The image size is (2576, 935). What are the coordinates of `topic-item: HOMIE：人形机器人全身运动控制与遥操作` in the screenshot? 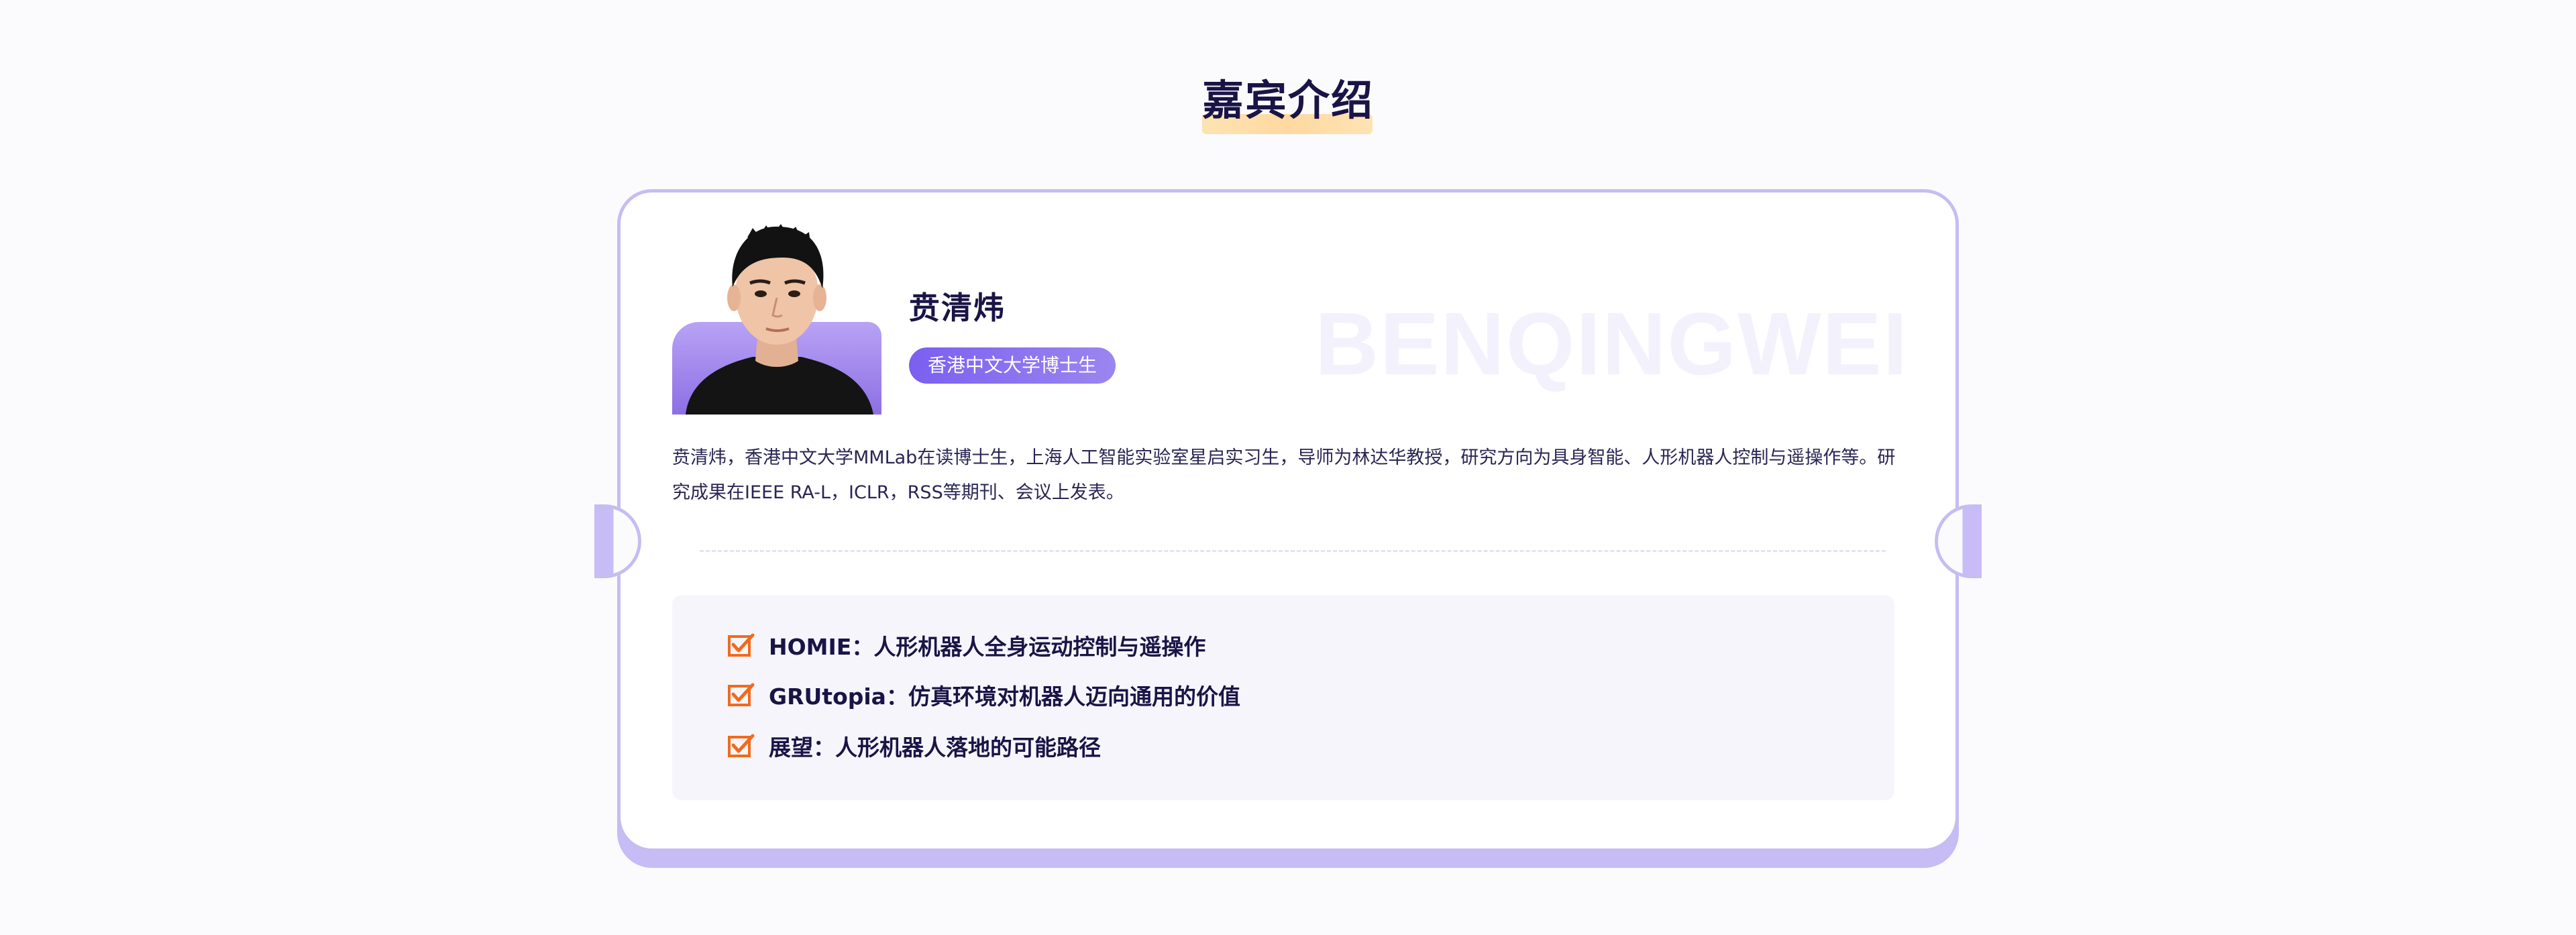 It's located at (966, 645).